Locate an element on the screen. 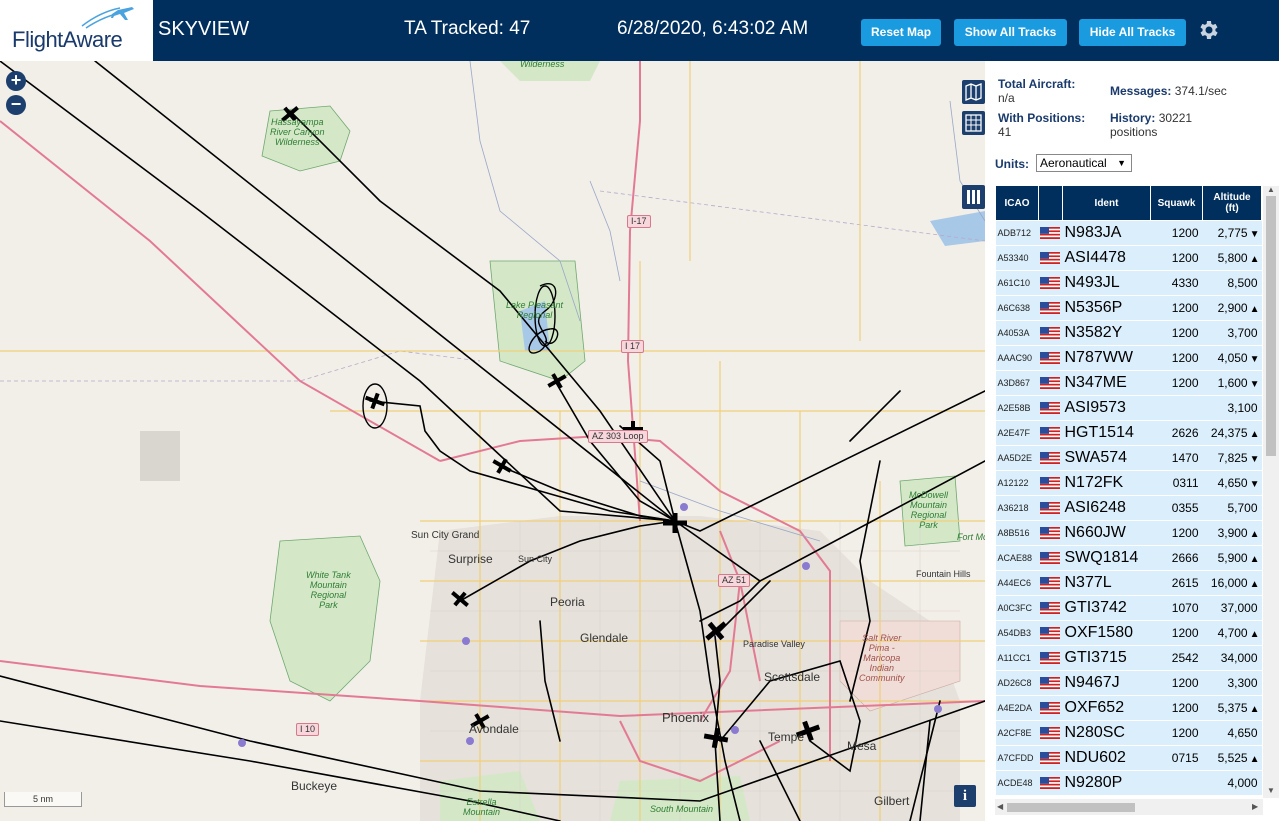 This screenshot has height=821, width=1279. cell-ident: OXF652 is located at coordinates (1106, 708).